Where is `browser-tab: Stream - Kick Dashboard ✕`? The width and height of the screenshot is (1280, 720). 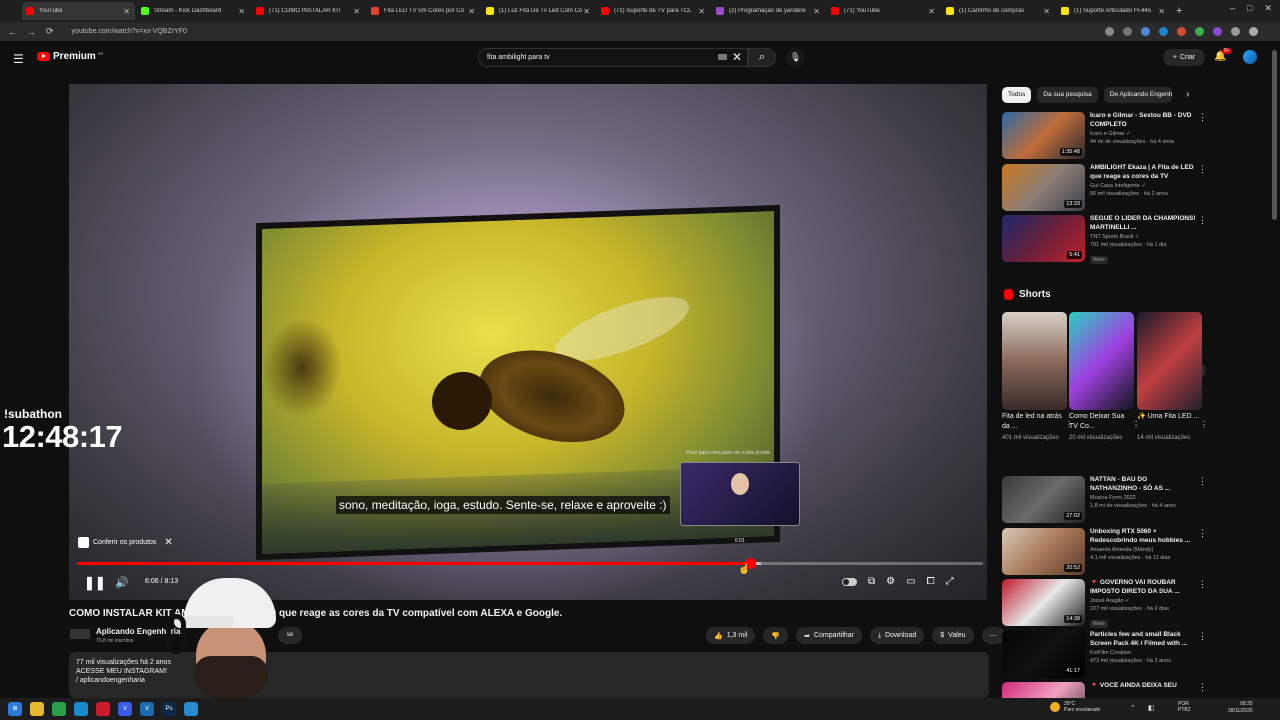 browser-tab: Stream - Kick Dashboard ✕ is located at coordinates (193, 11).